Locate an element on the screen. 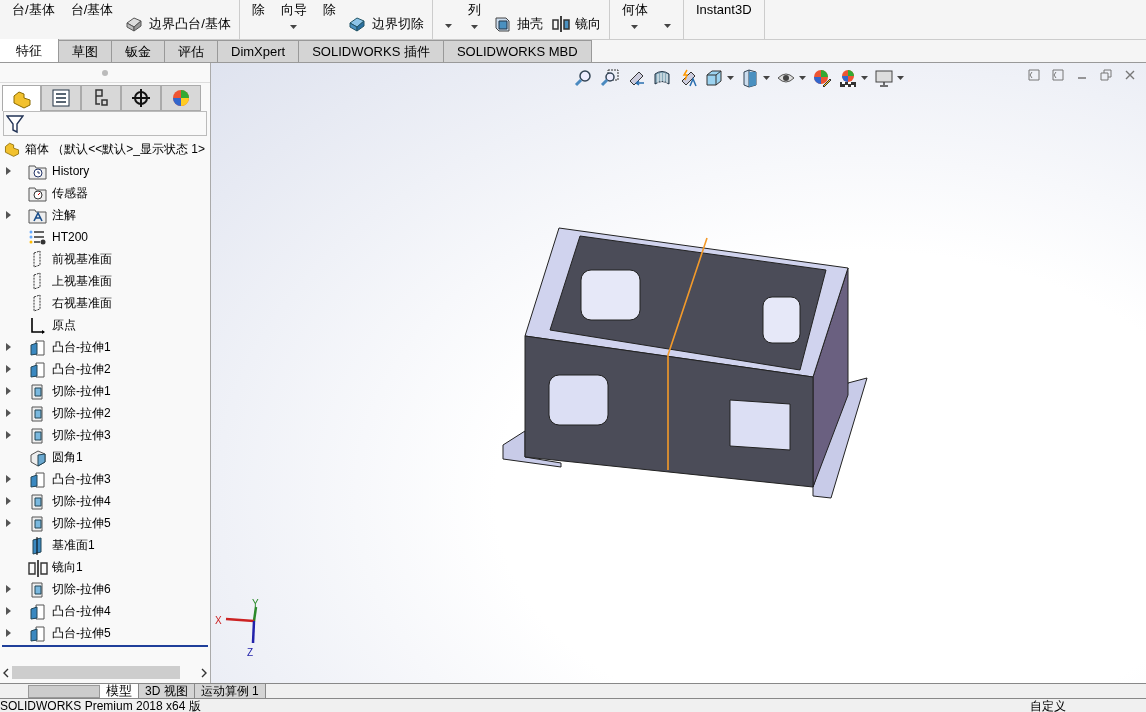  filter-field is located at coordinates (105, 123).